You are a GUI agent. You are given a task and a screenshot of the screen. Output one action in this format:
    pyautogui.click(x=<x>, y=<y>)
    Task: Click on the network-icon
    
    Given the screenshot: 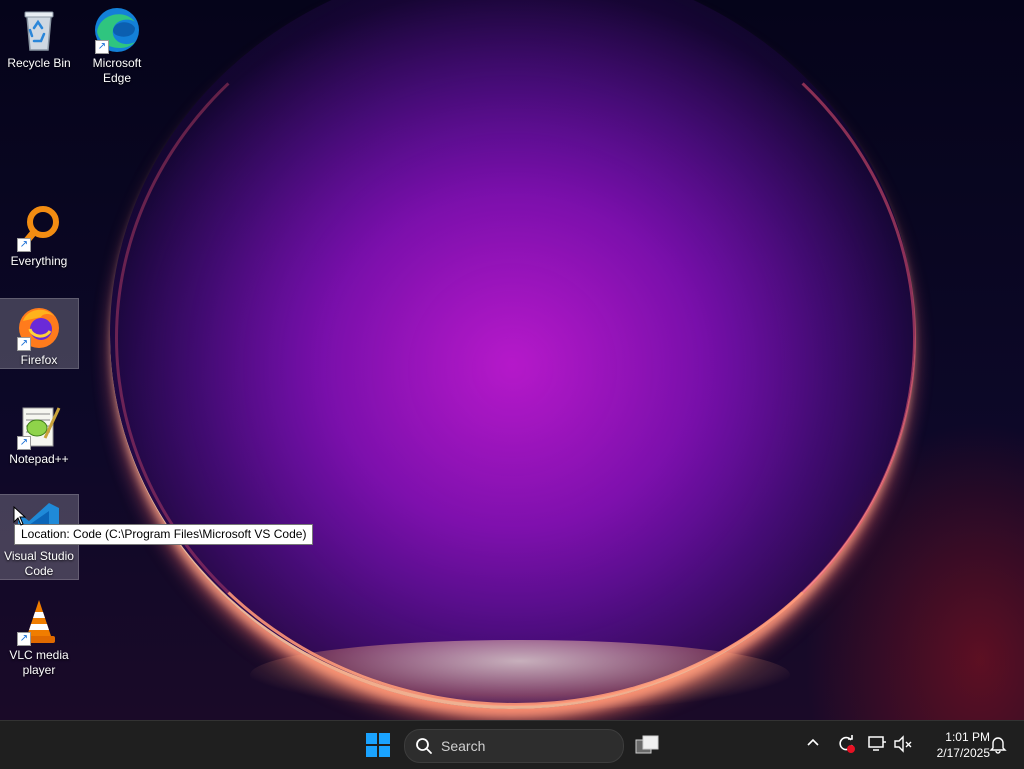 What is the action you would take?
    pyautogui.click(x=877, y=743)
    